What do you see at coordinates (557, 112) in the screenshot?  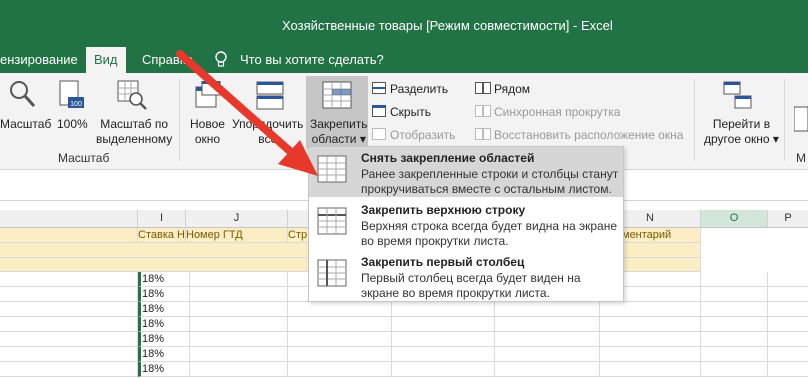 I see `sync-scroll-button: Синхронная прокрутка` at bounding box center [557, 112].